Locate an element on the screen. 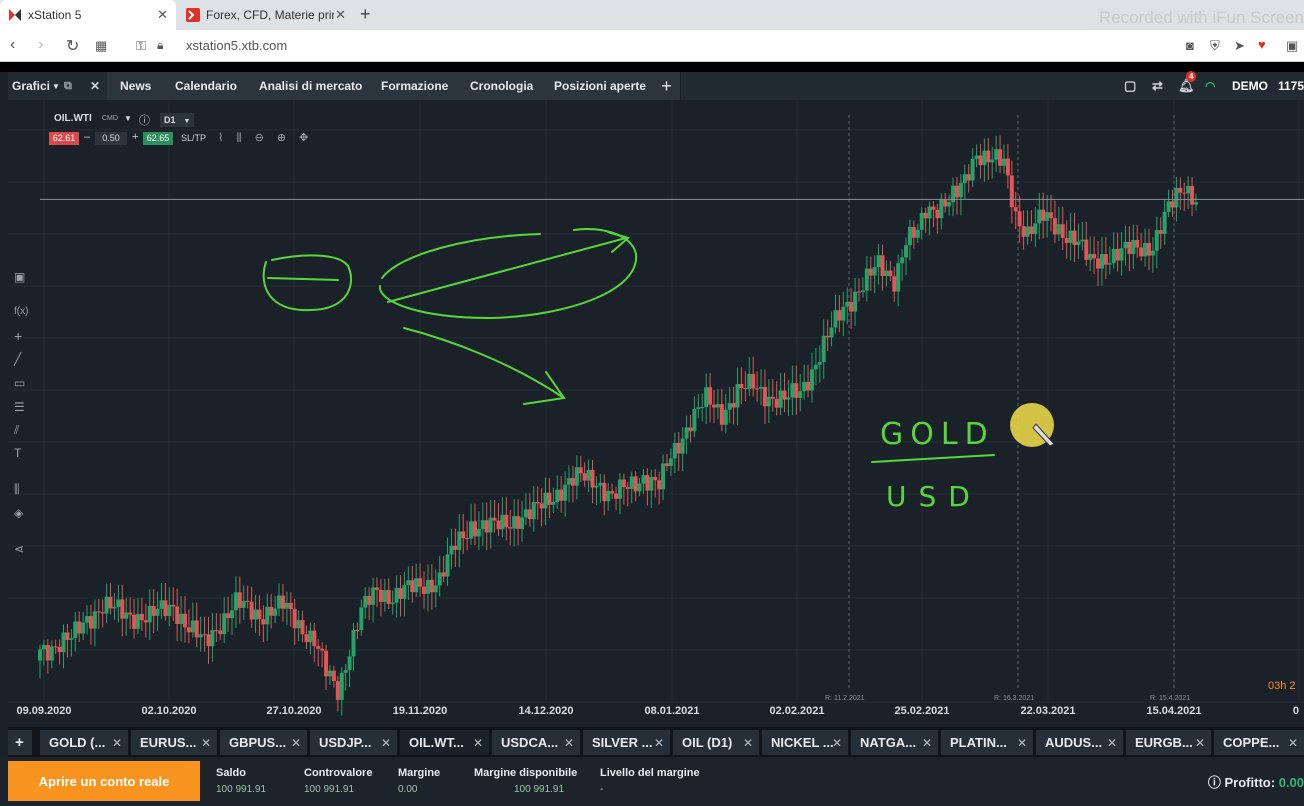  nav-tab-posizioni: Posizioni aperte is located at coordinates (601, 86).